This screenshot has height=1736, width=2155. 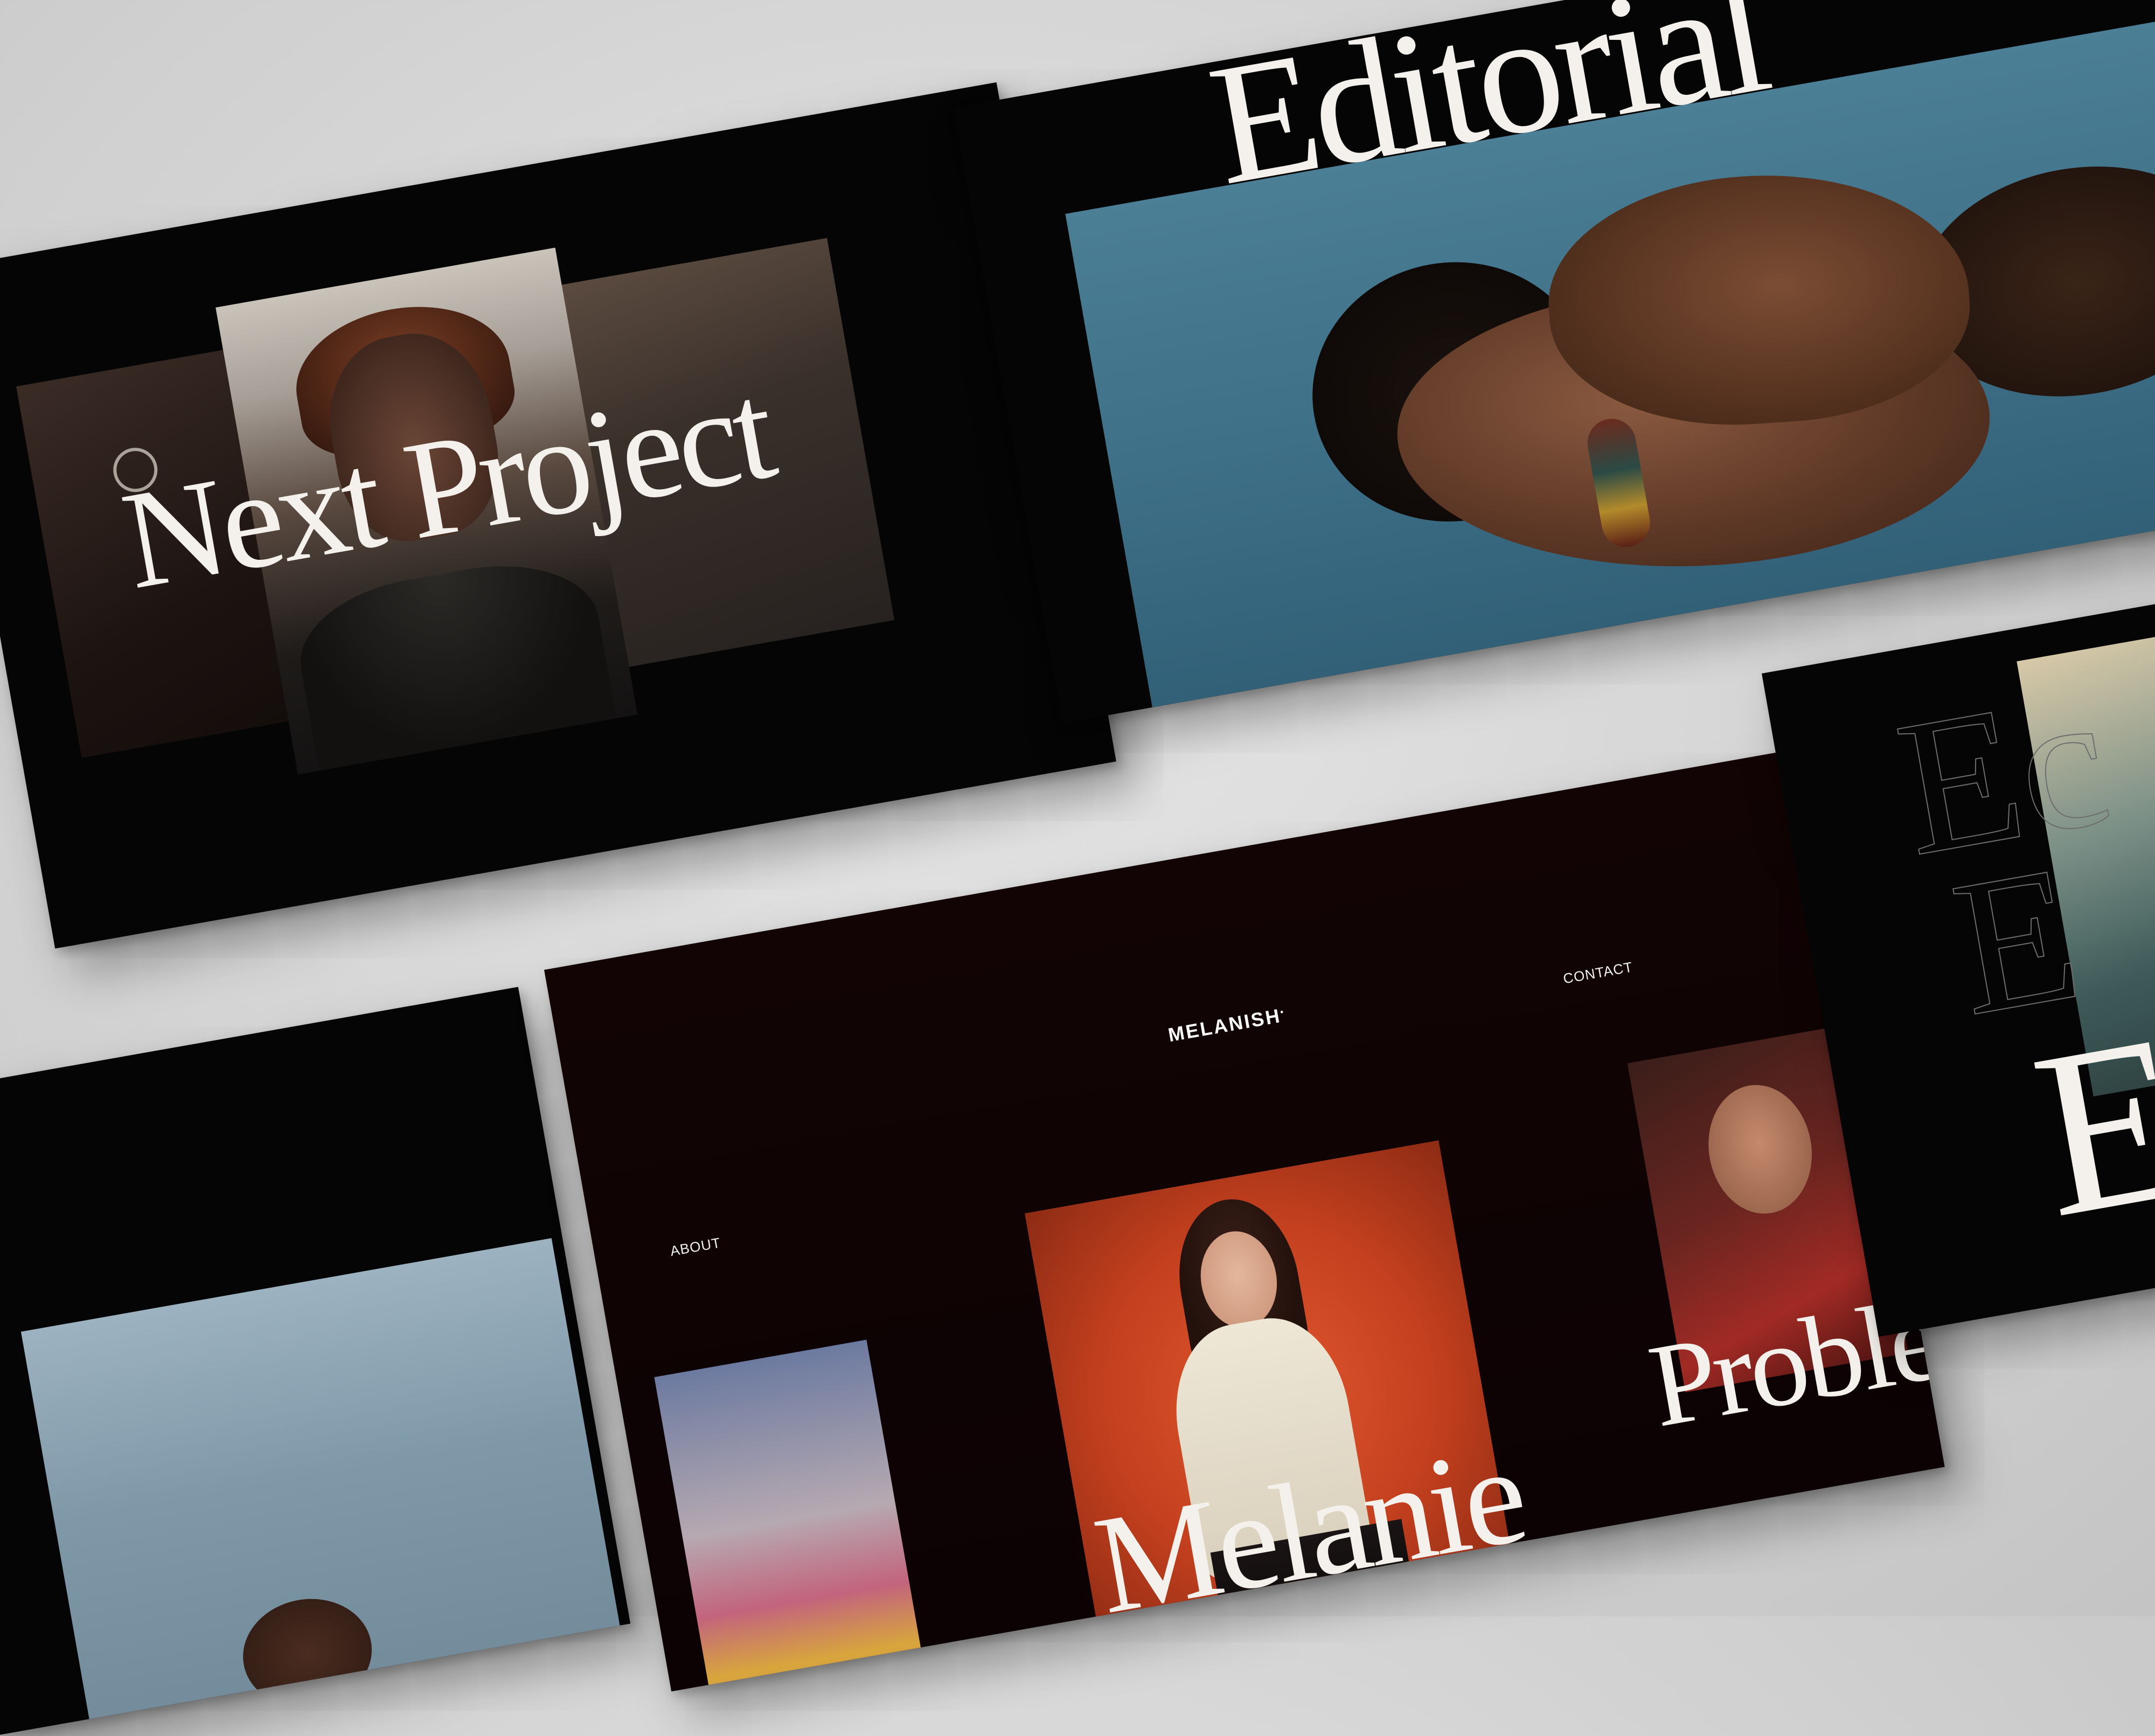 I want to click on sky-screen, so click(x=315, y=1361).